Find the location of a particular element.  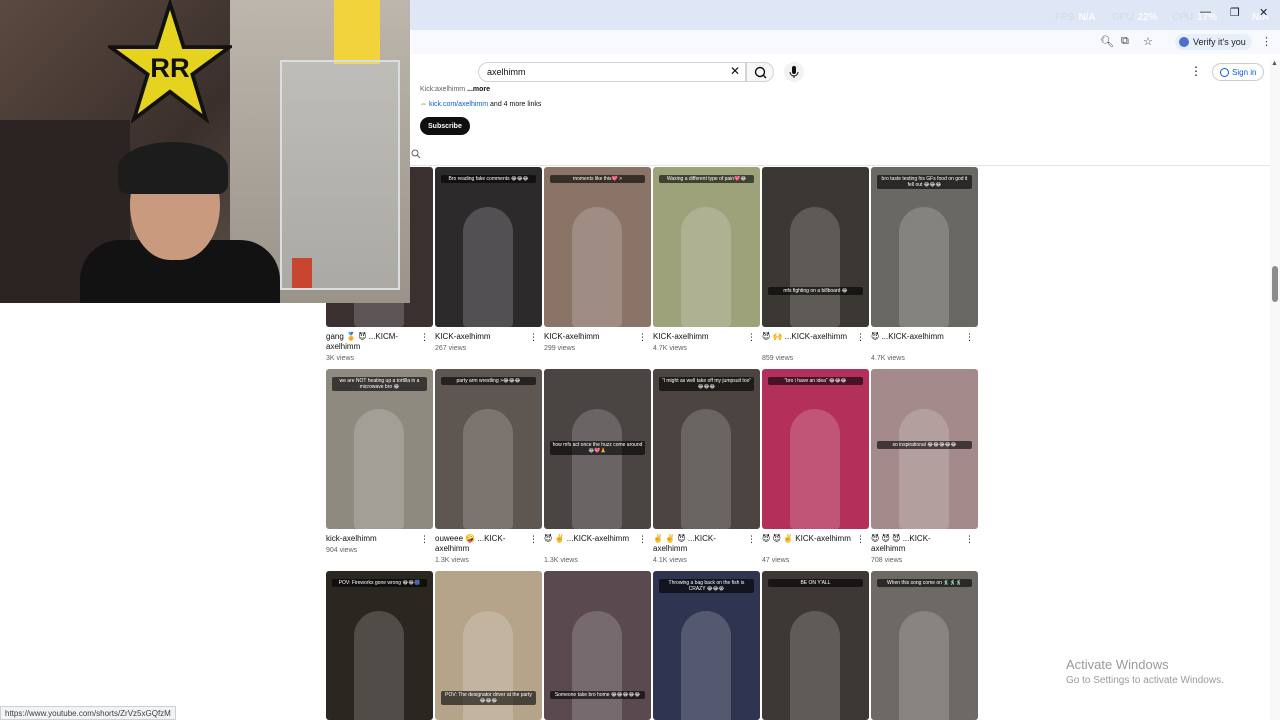

thumbnail-caption: party arm wrestling >😂😂😂 is located at coordinates (488, 381).